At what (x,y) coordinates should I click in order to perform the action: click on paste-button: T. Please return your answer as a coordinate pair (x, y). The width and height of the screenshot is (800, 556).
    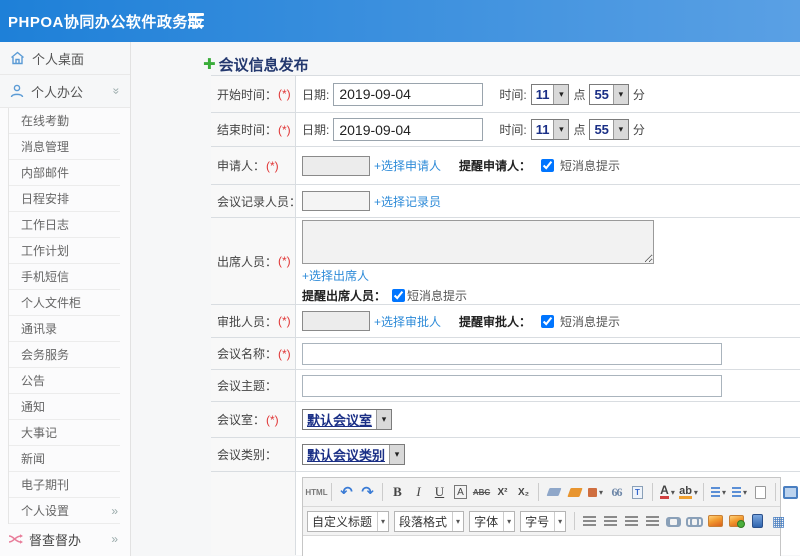
    Looking at the image, I should click on (637, 492).